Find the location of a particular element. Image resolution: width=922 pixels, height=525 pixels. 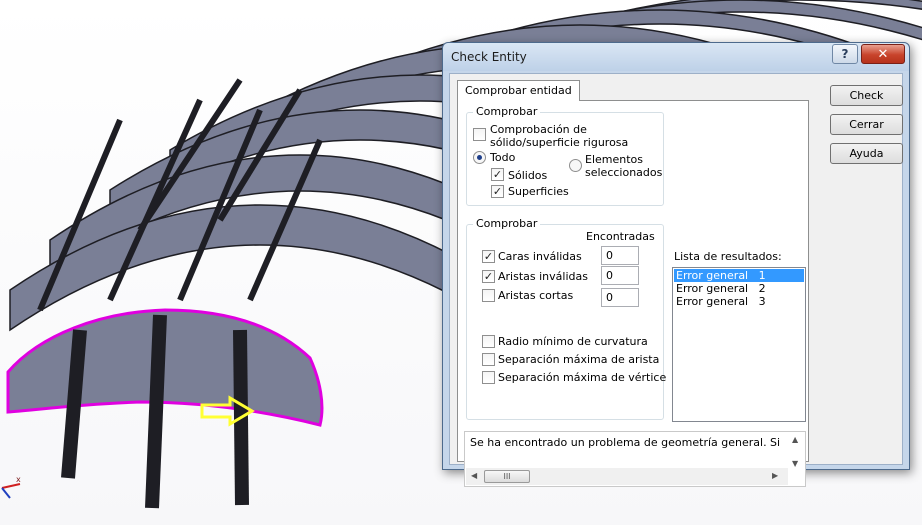

title-close-button: ✕ is located at coordinates (883, 54).